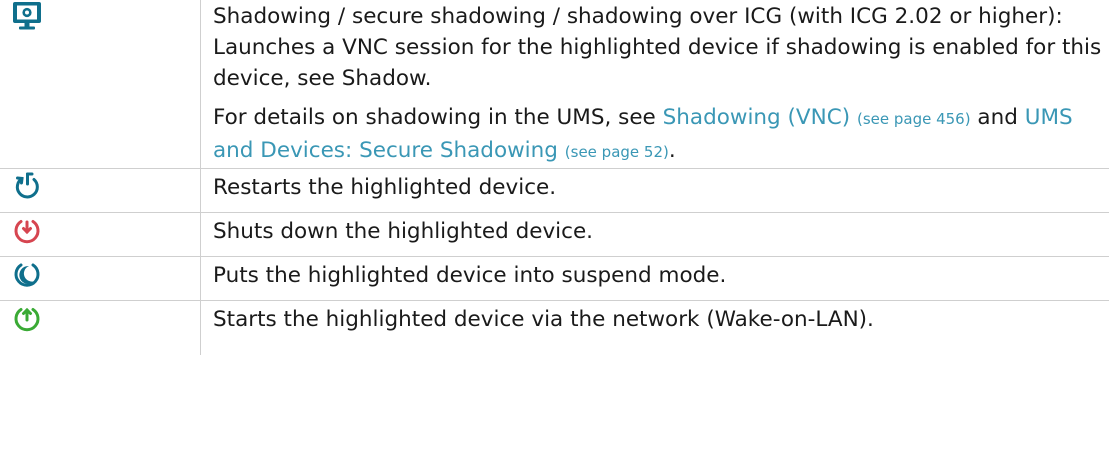  Describe the element at coordinates (27, 275) in the screenshot. I see `suspend-icon` at that location.